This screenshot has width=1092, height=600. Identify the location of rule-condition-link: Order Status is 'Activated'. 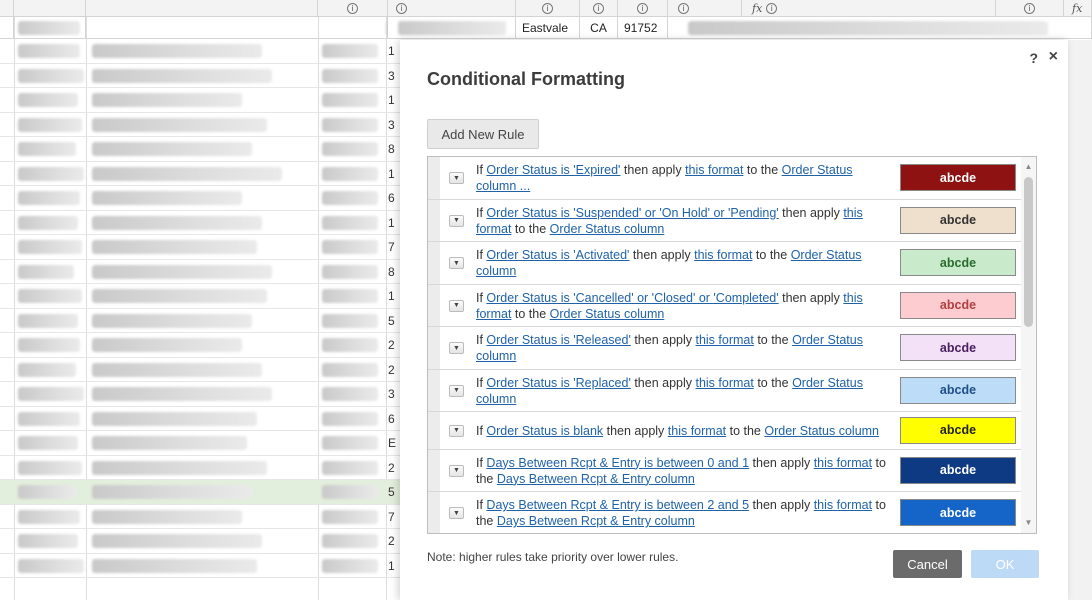
(557, 255).